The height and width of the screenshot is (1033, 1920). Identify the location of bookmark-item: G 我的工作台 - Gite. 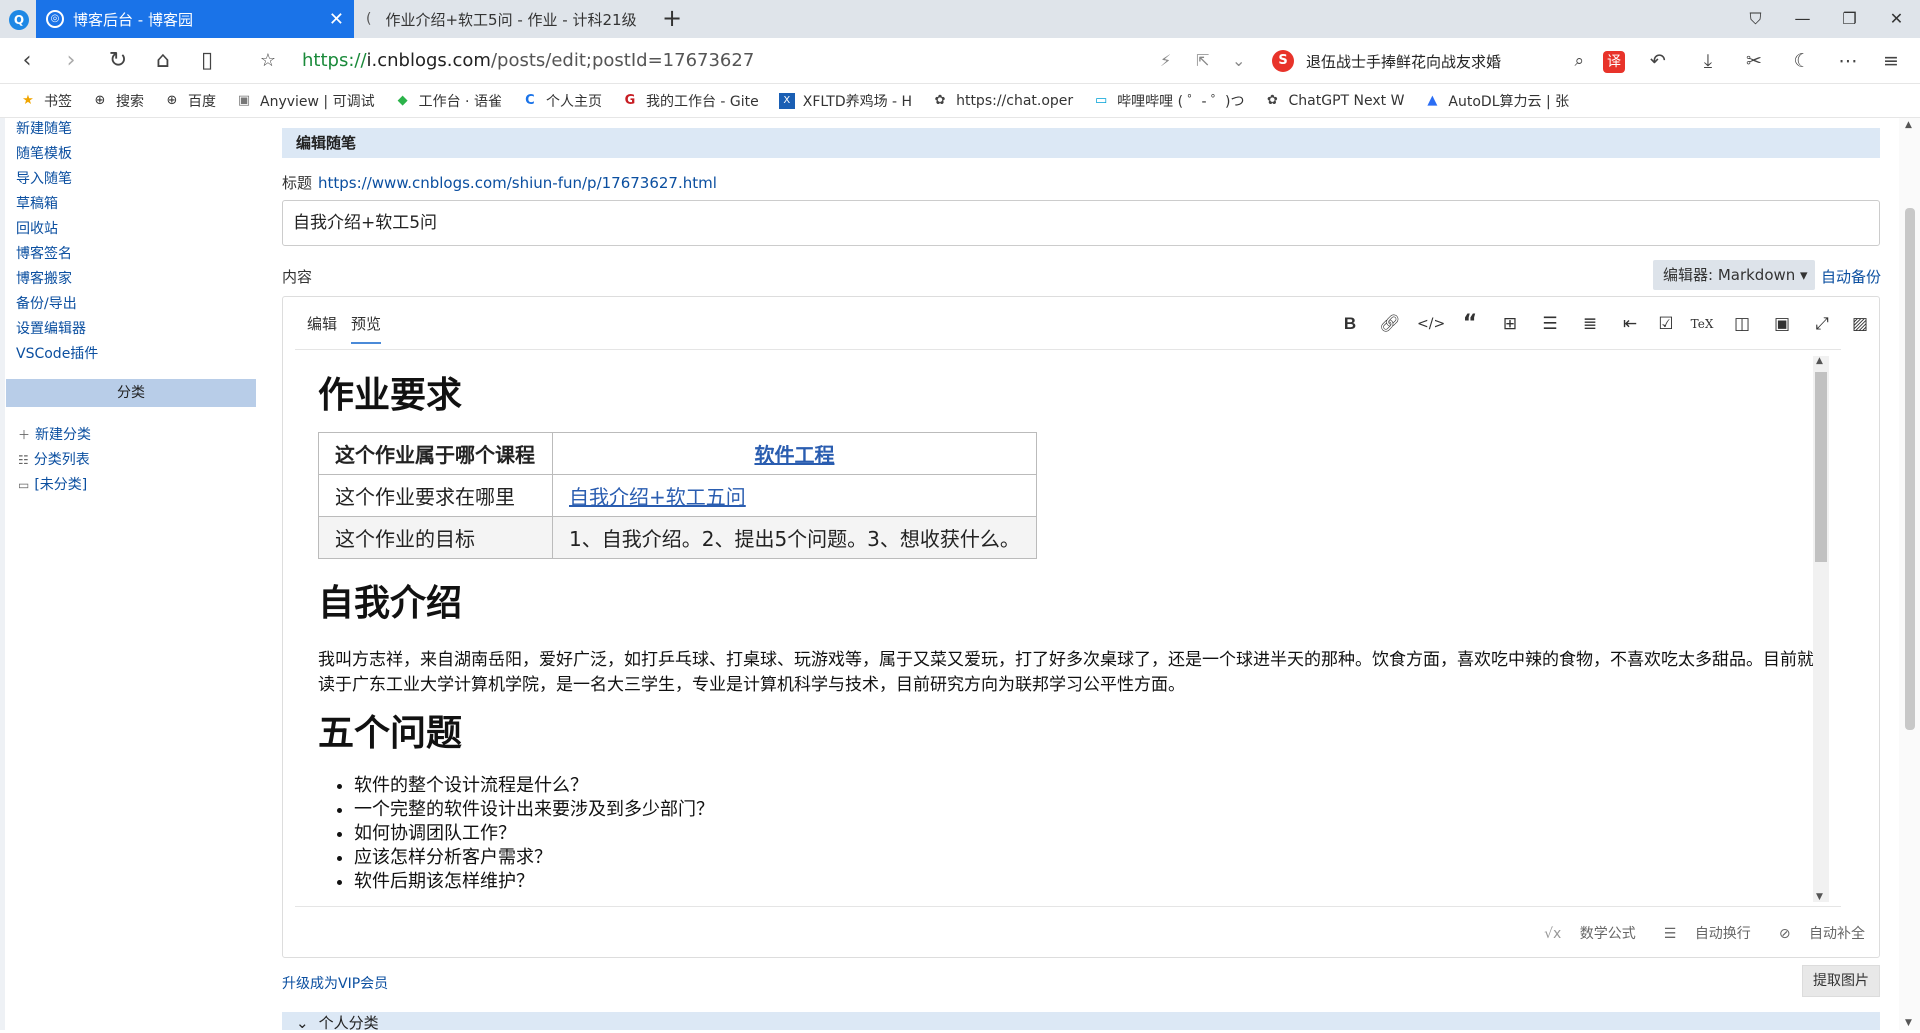
(690, 101).